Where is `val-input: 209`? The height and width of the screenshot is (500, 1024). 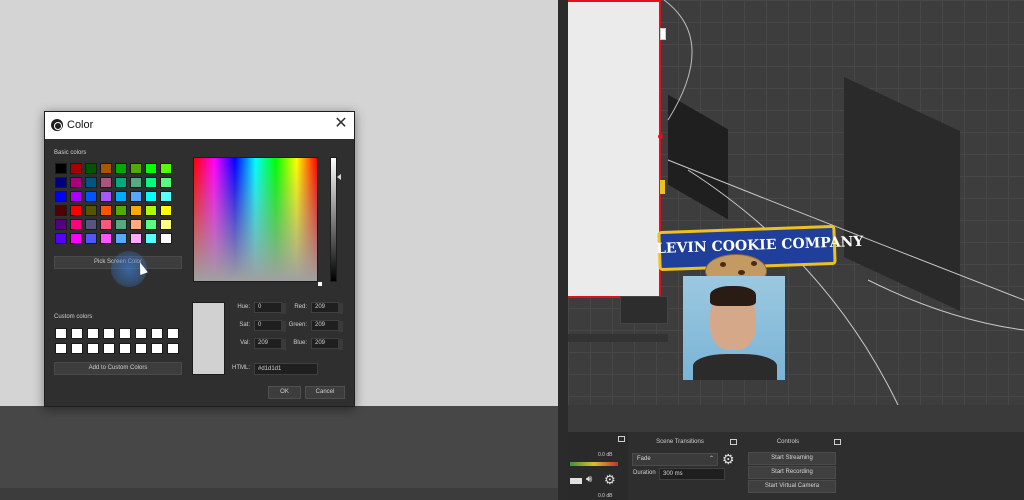
val-input: 209 is located at coordinates (270, 344).